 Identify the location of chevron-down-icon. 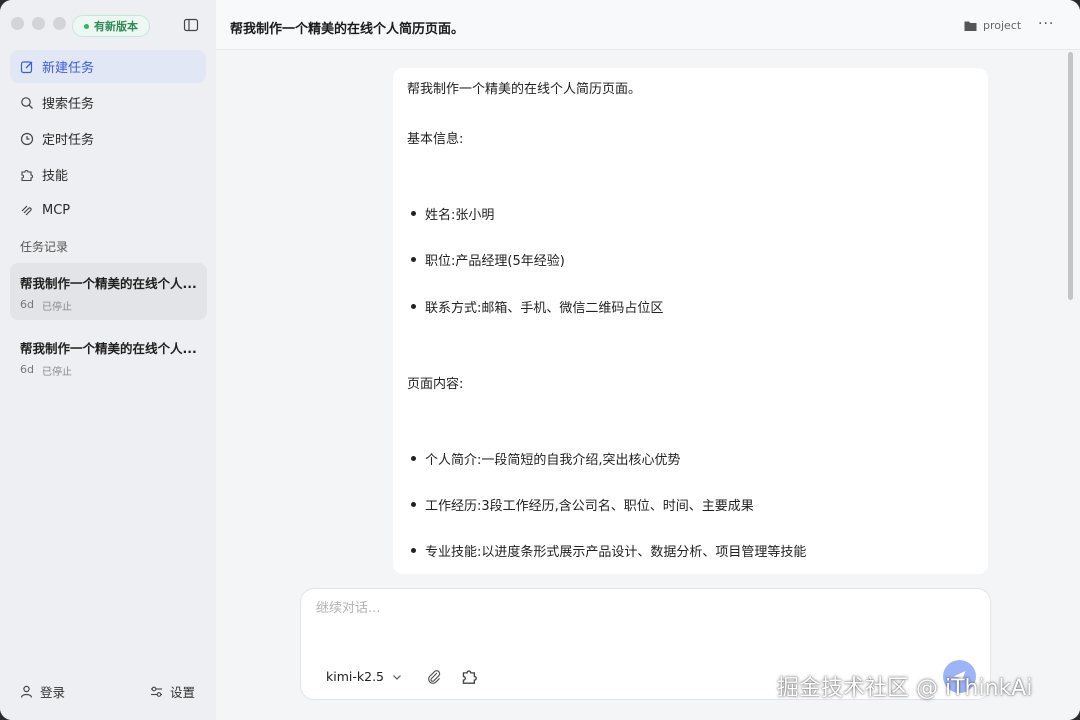
(397, 677).